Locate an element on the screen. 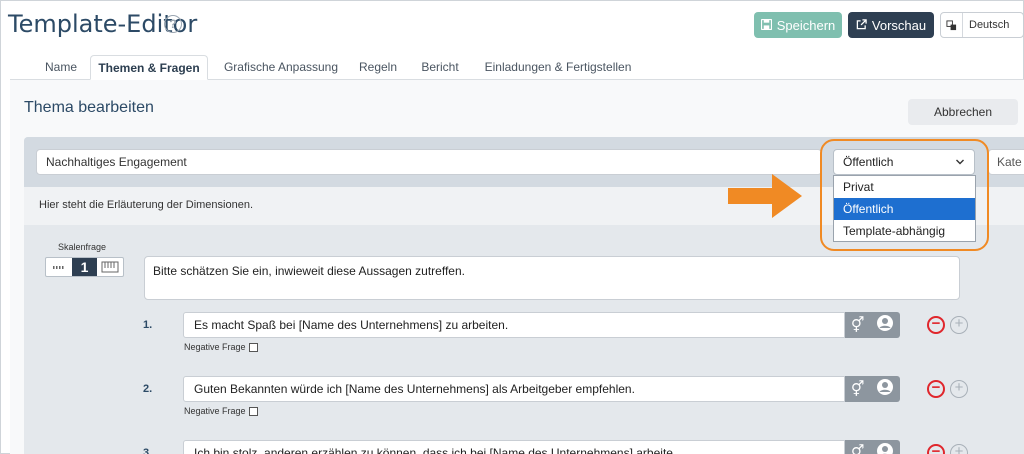 The width and height of the screenshot is (1024, 454). tab-regeln: Regeln is located at coordinates (378, 67).